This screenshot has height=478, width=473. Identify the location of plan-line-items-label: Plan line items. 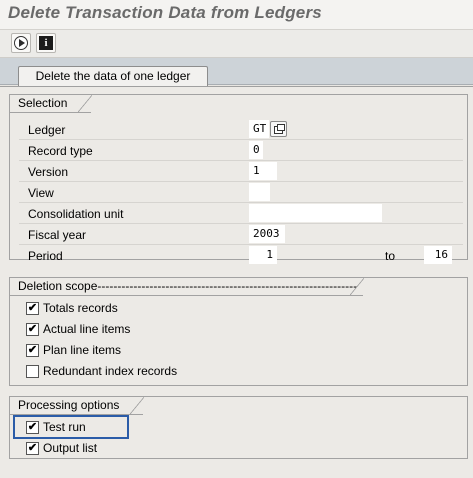
(82, 350).